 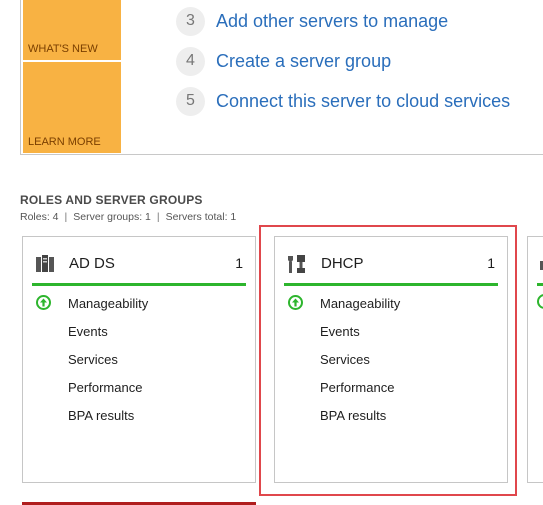 I want to click on whats-new-tile: WHAT'S NEW, so click(x=72, y=30).